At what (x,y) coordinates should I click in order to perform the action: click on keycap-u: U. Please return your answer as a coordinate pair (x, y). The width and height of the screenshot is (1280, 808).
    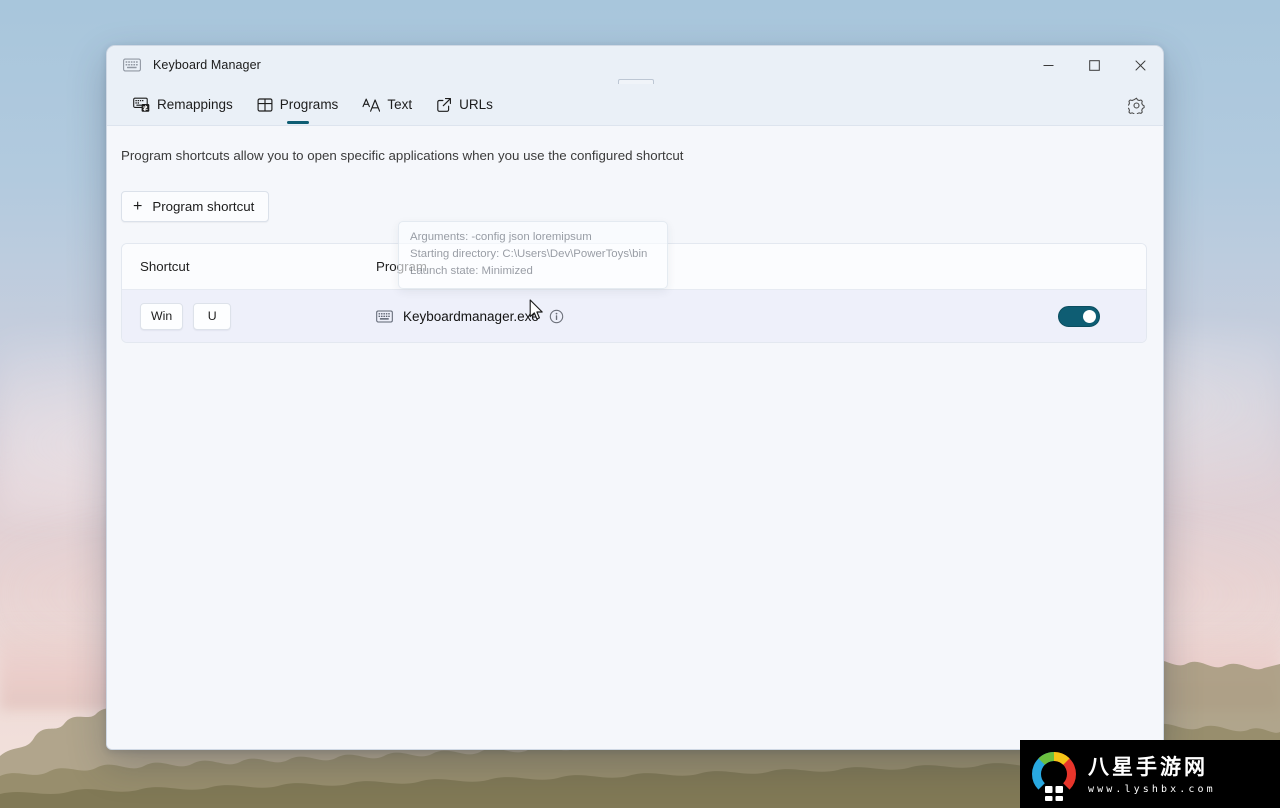
    Looking at the image, I should click on (212, 316).